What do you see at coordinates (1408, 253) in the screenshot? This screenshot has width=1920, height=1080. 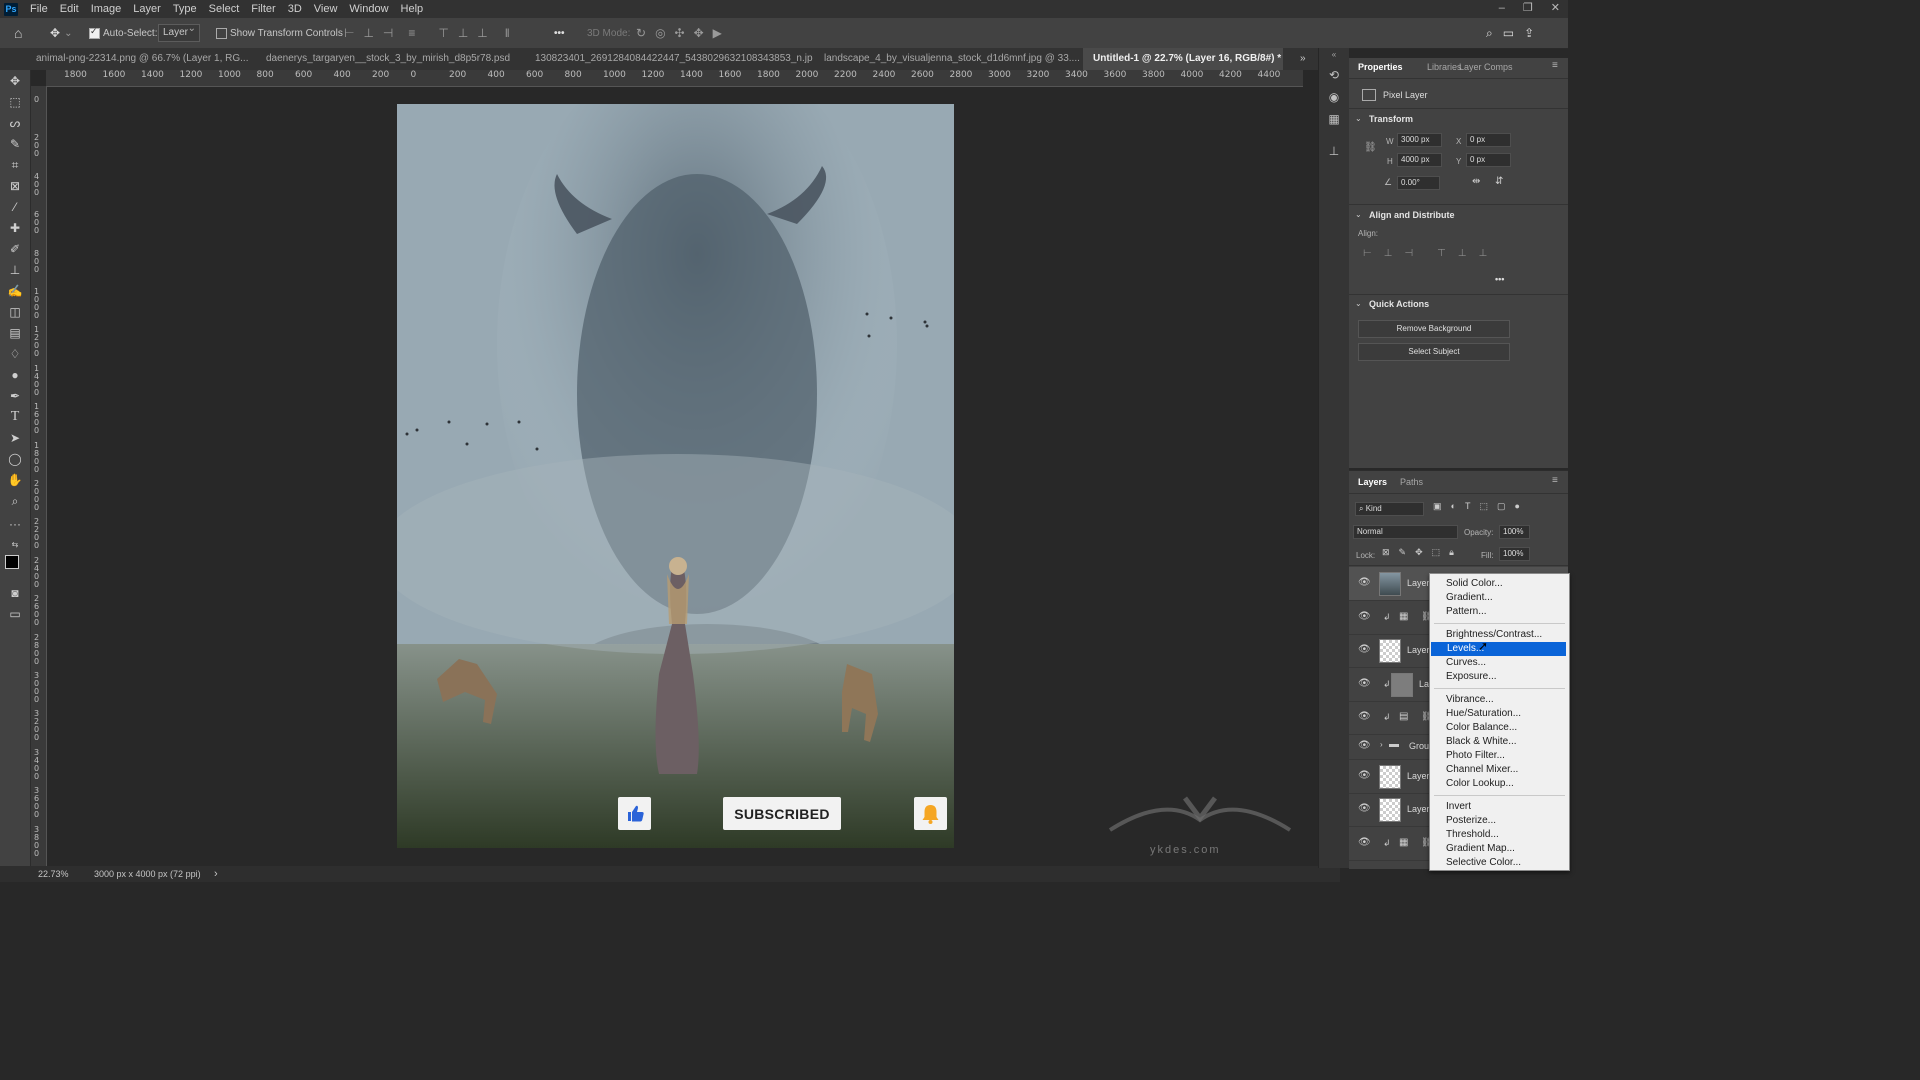 I see `align-right-edges-icon: ⊣` at bounding box center [1408, 253].